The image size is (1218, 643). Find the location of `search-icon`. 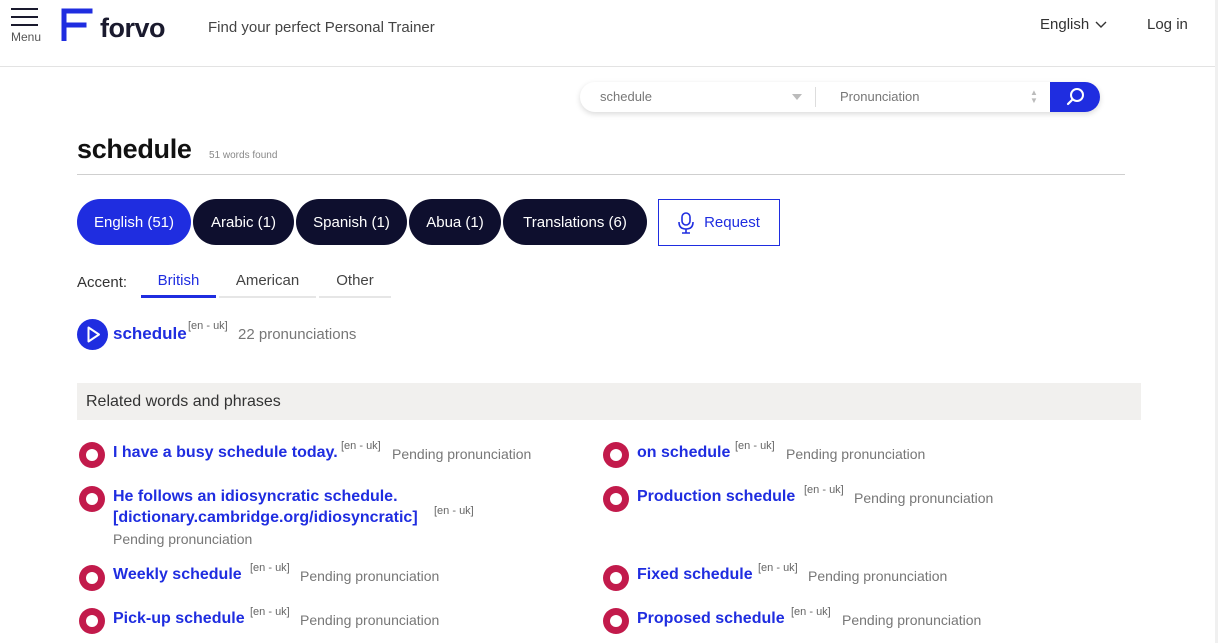

search-icon is located at coordinates (1075, 97).